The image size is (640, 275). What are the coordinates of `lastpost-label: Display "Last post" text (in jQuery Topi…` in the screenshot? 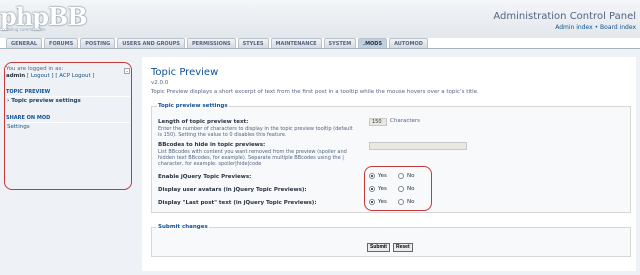 It's located at (237, 203).